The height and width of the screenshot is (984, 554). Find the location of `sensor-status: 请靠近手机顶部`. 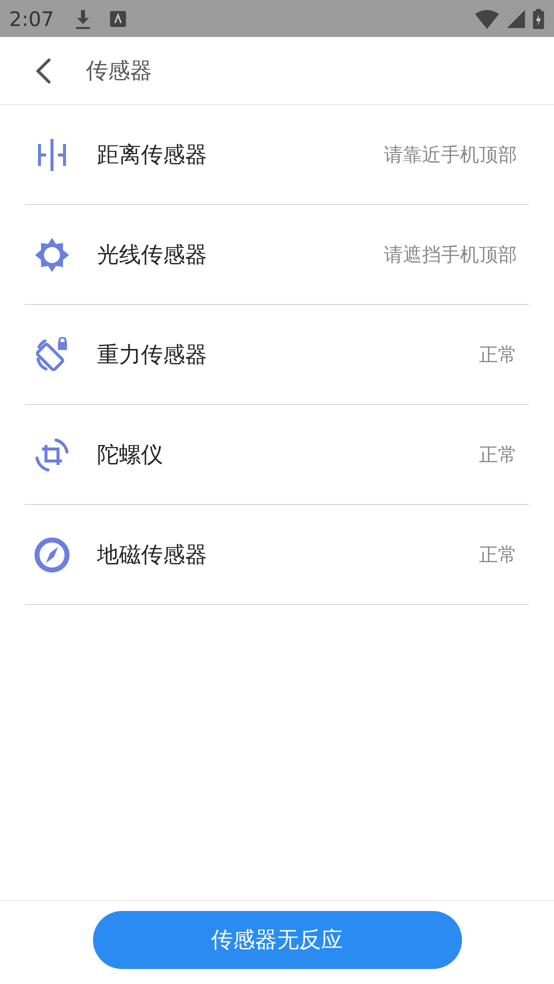

sensor-status: 请靠近手机顶部 is located at coordinates (450, 155).